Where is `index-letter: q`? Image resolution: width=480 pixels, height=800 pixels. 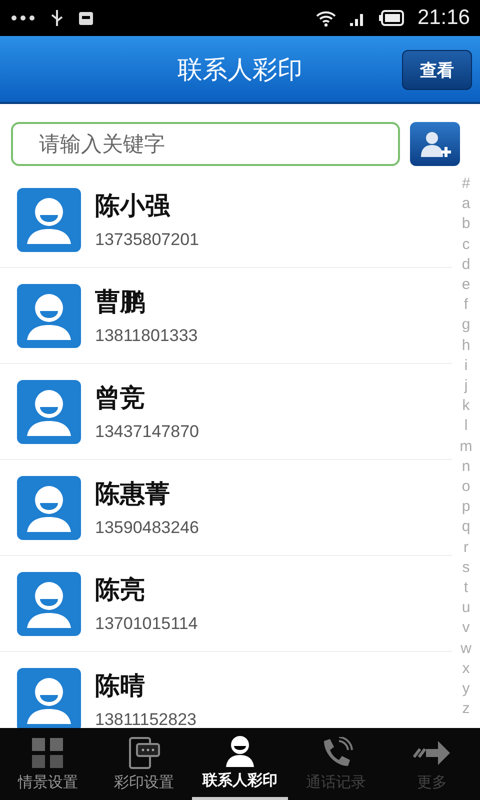
index-letter: q is located at coordinates (466, 527).